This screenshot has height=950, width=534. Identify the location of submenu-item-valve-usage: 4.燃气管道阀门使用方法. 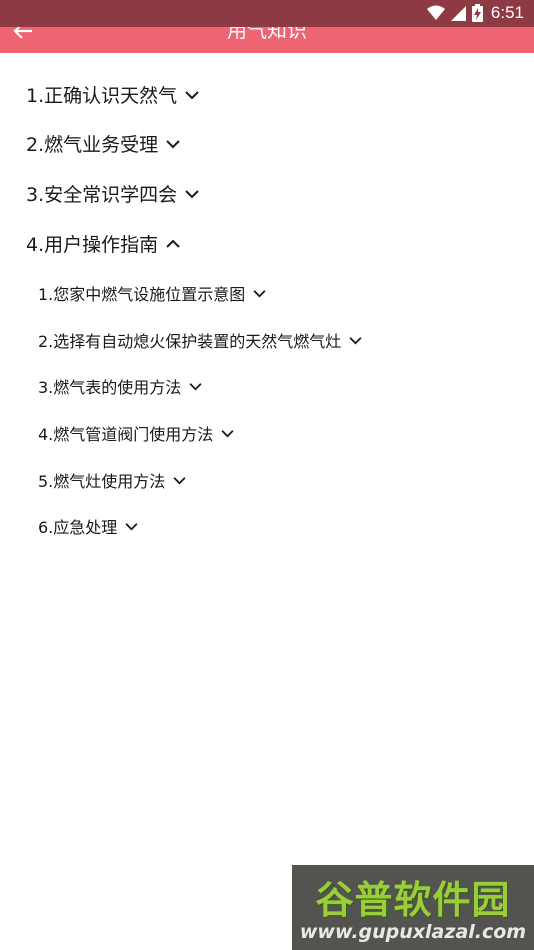
(136, 433).